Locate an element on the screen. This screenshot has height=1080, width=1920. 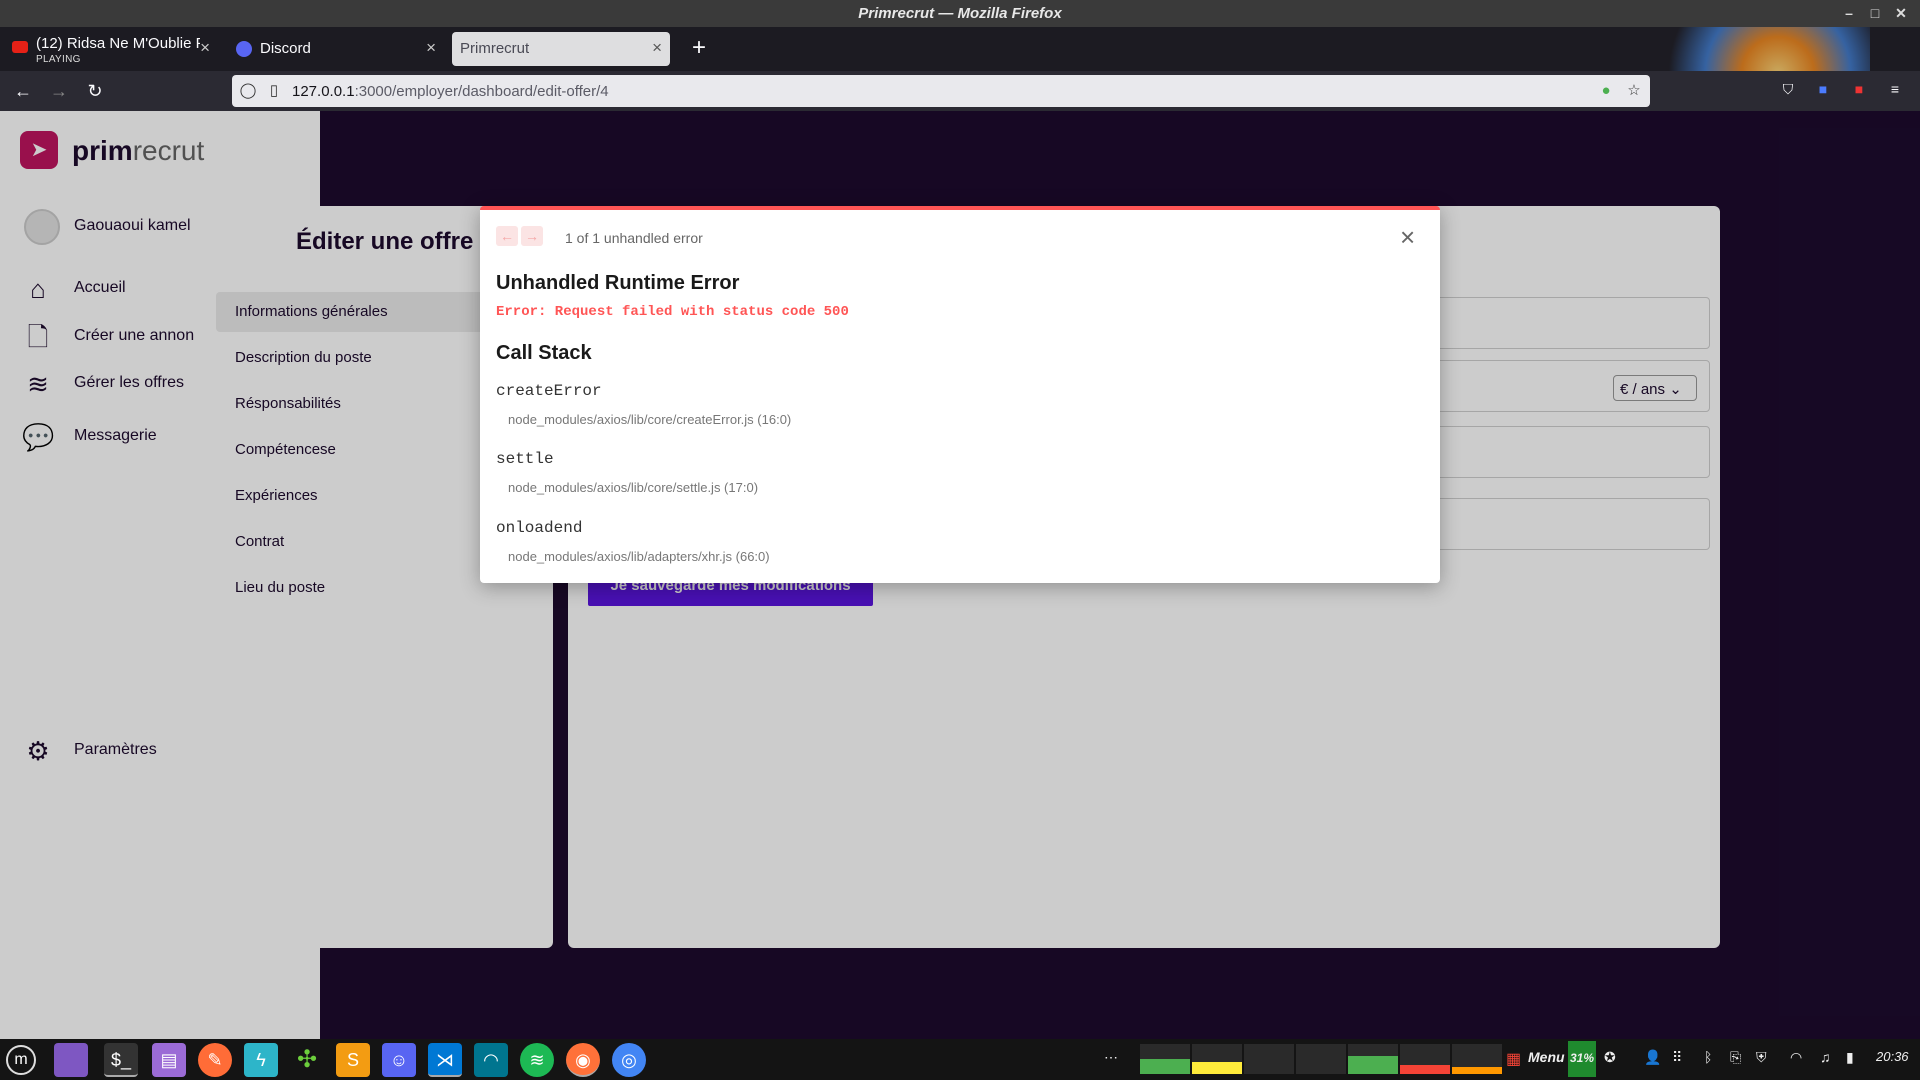
more-icon: ⋯ is located at coordinates (1111, 1057).